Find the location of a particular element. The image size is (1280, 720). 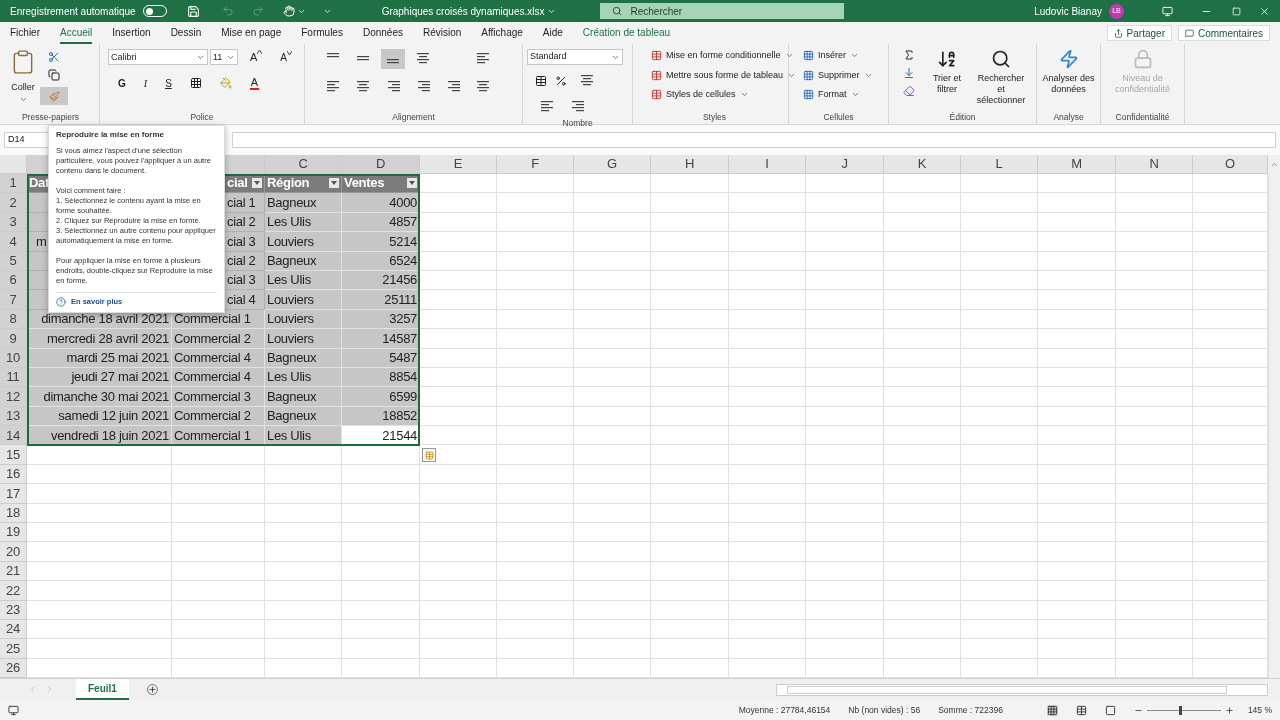

search-field: Rechercher is located at coordinates (722, 11).